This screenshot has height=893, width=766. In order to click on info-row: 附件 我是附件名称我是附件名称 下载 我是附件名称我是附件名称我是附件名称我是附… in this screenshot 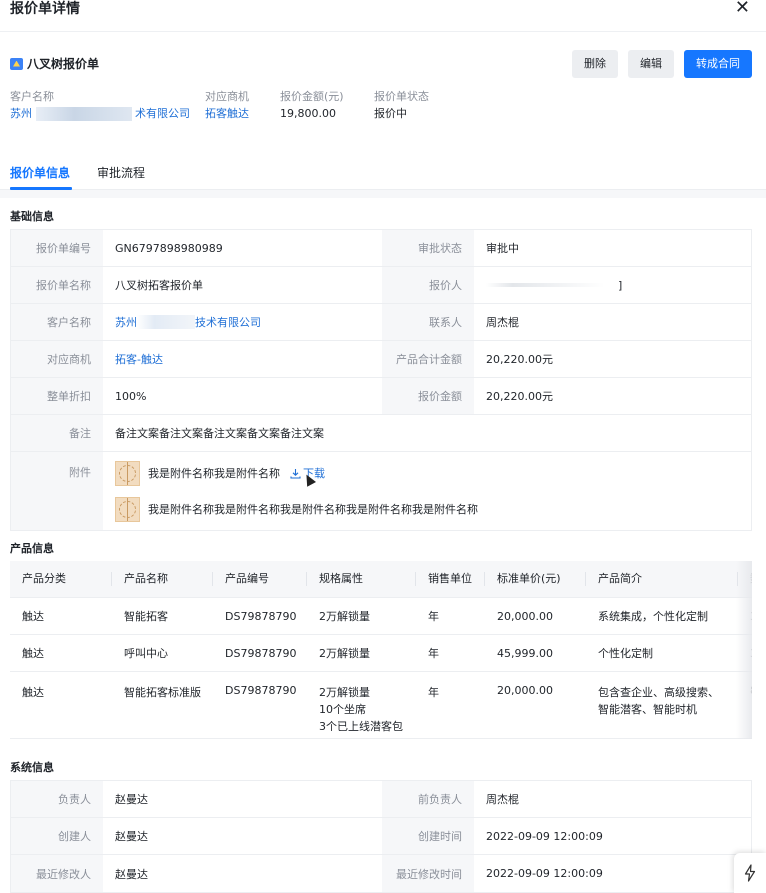, I will do `click(381, 491)`.